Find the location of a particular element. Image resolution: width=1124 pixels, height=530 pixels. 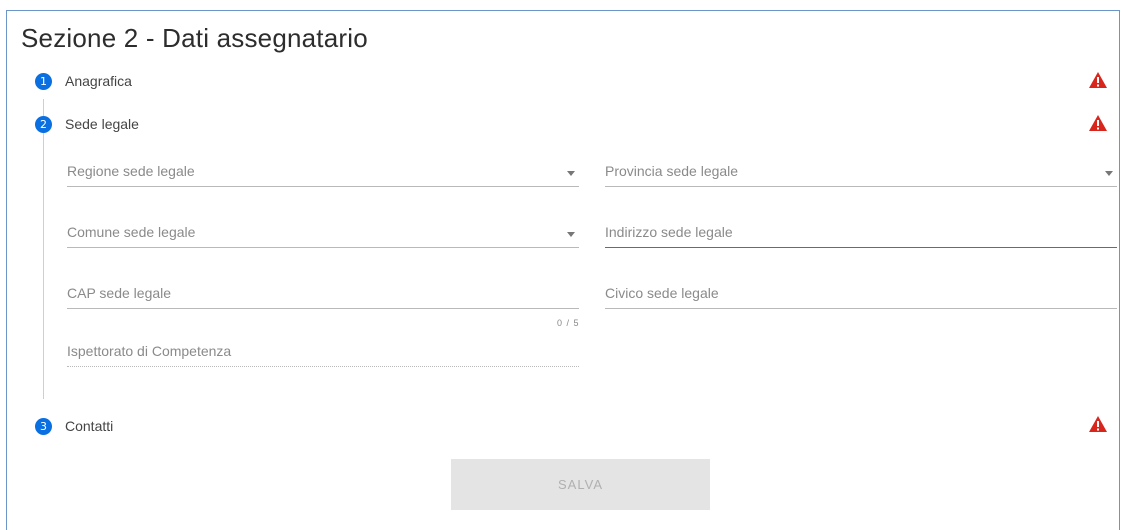

step-number-badge: 1 is located at coordinates (43, 81).